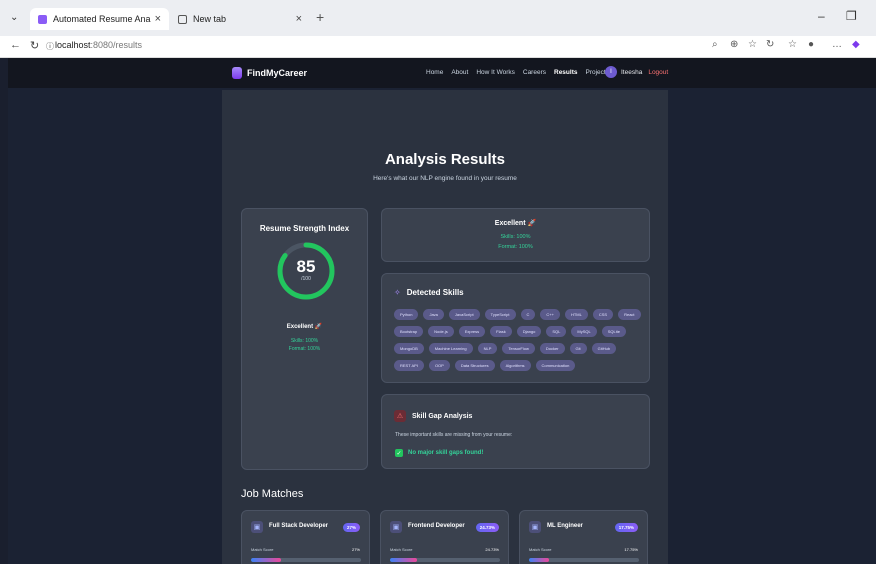  I want to click on skills-title: Detected Skills, so click(435, 292).